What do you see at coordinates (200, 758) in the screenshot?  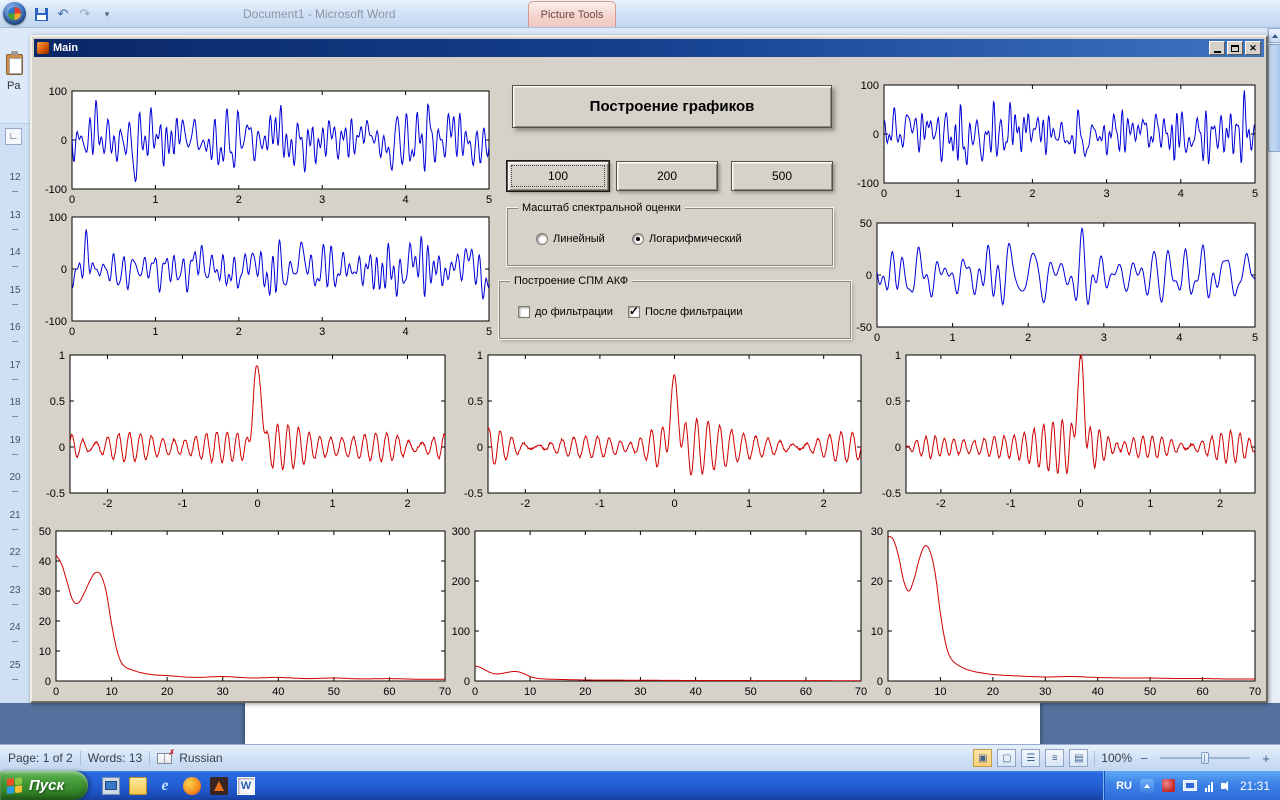 I see `language-status: Russian` at bounding box center [200, 758].